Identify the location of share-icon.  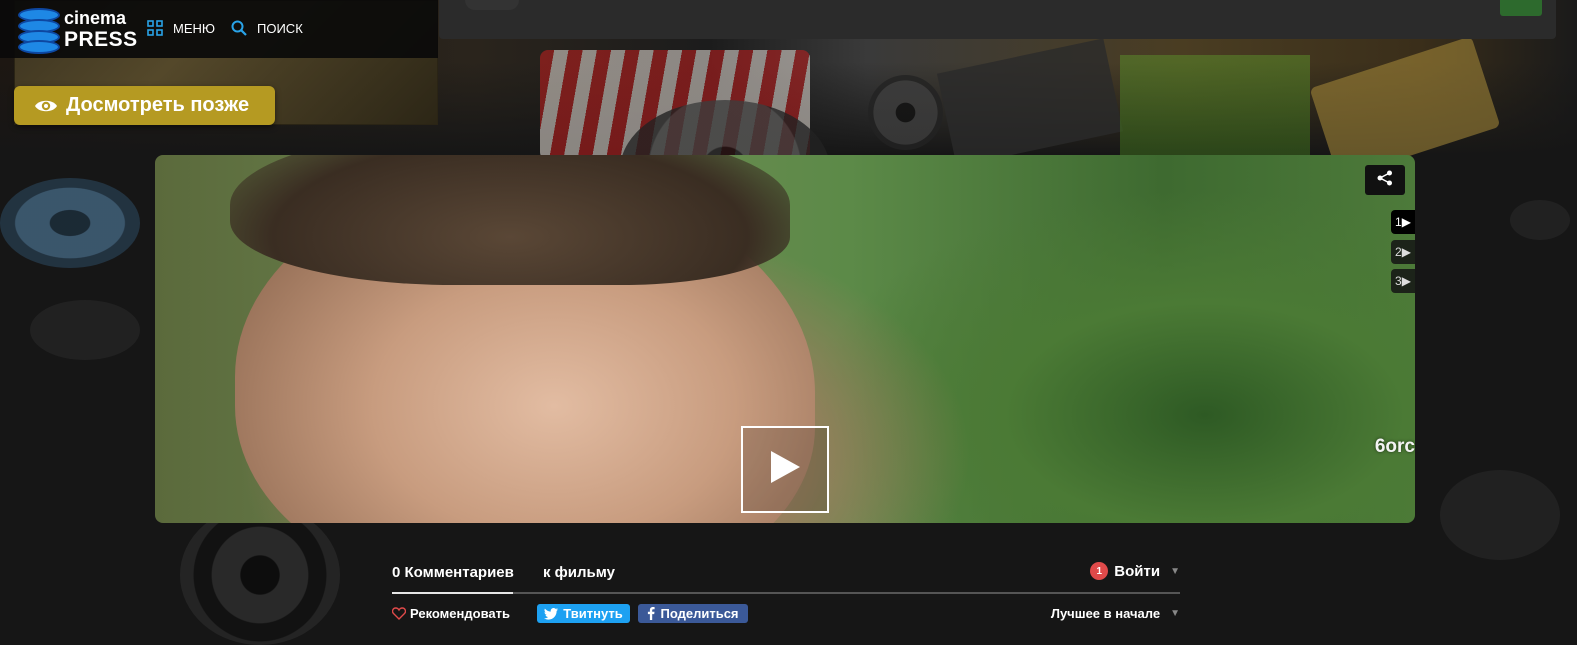
(1385, 180).